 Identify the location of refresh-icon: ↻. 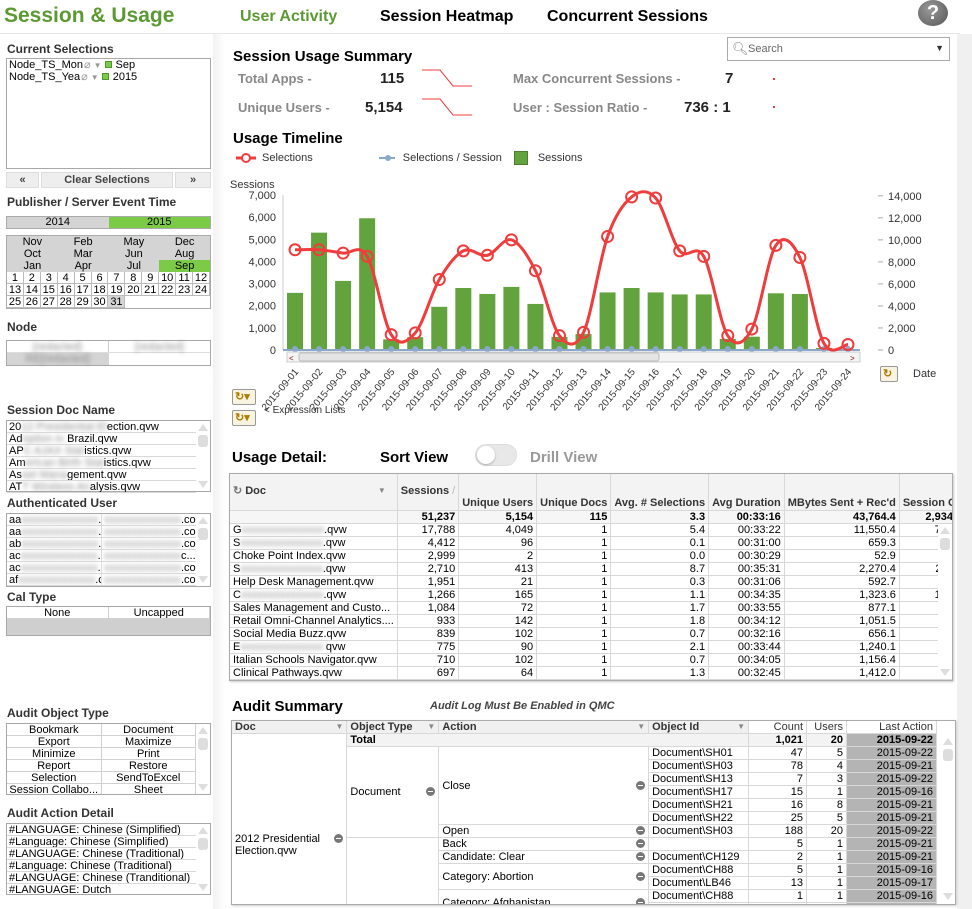
(237, 491).